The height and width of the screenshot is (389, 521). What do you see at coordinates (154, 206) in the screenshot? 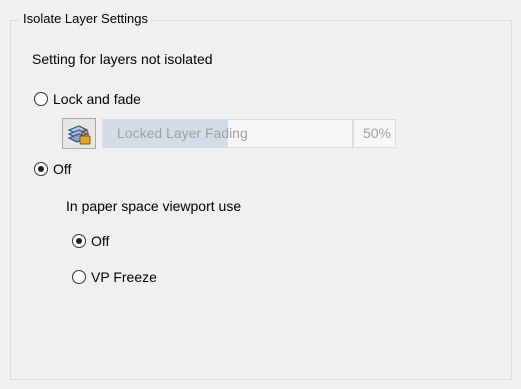
I see `paper-space-label: In paper space viewport use` at bounding box center [154, 206].